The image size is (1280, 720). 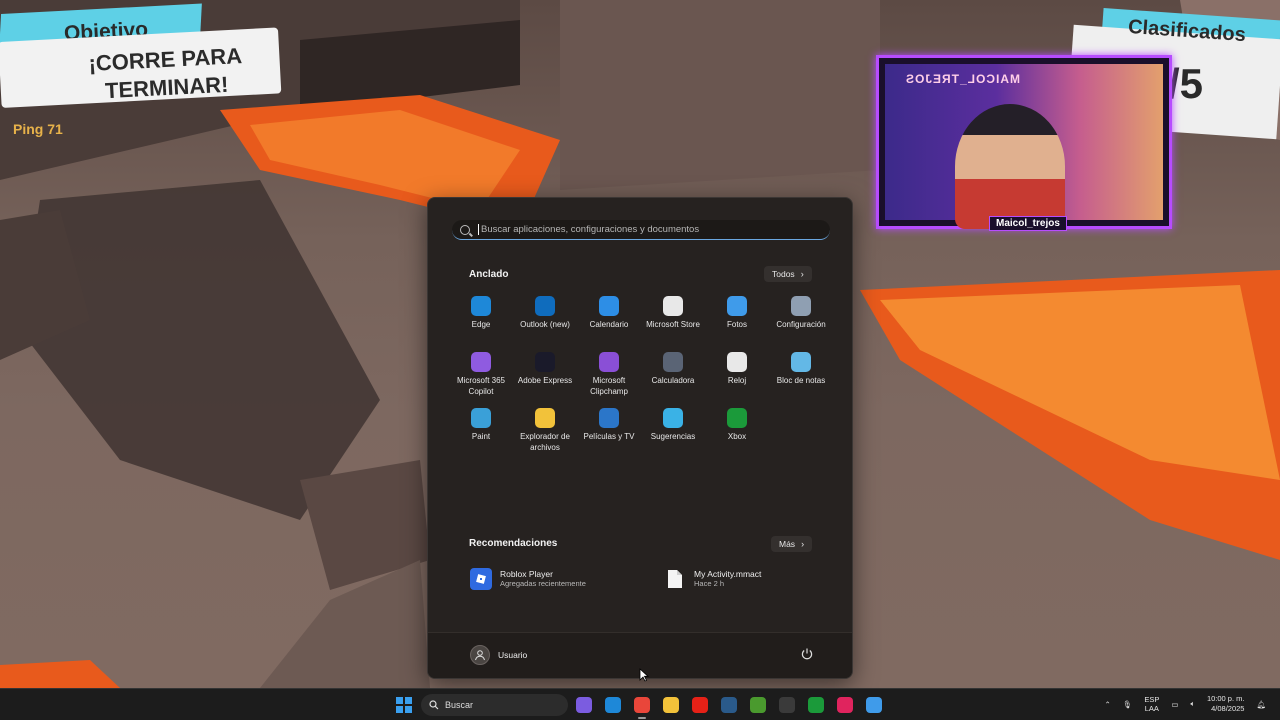 I want to click on start-search-input, so click(x=643, y=229).